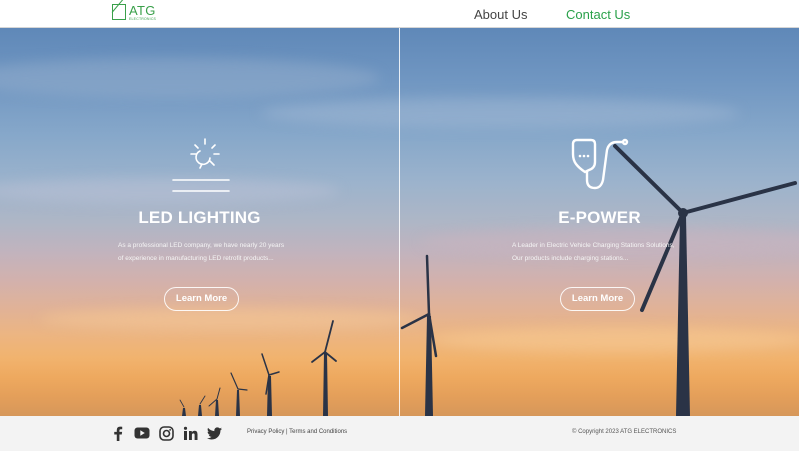  What do you see at coordinates (143, 19) in the screenshot?
I see `logo-subtitle: ELECTRONICS` at bounding box center [143, 19].